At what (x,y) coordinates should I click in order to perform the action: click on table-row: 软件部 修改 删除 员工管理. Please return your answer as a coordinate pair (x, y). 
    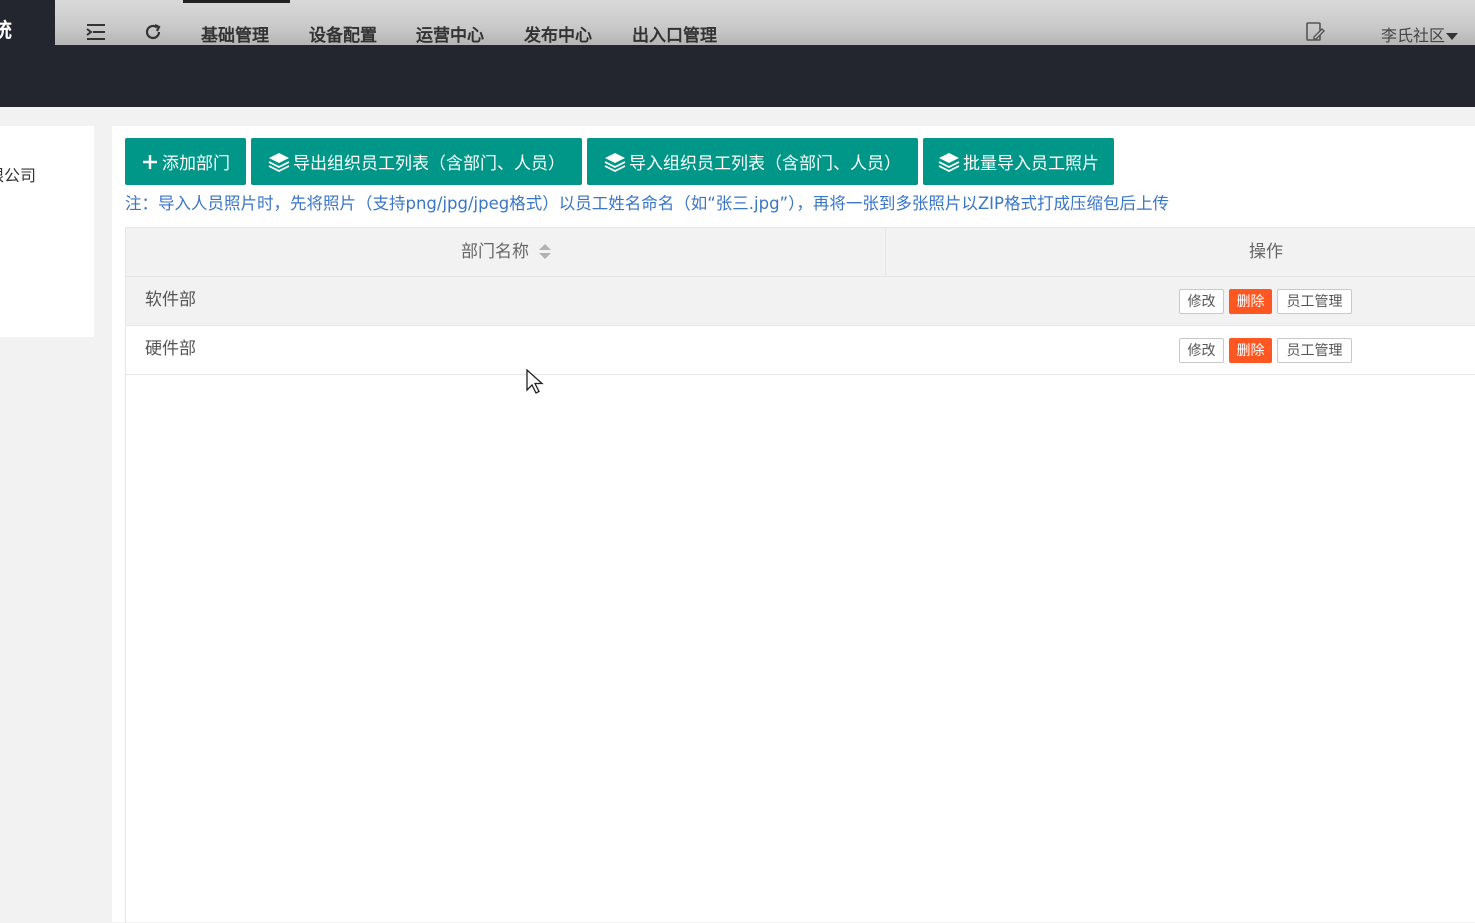
    Looking at the image, I should click on (800, 301).